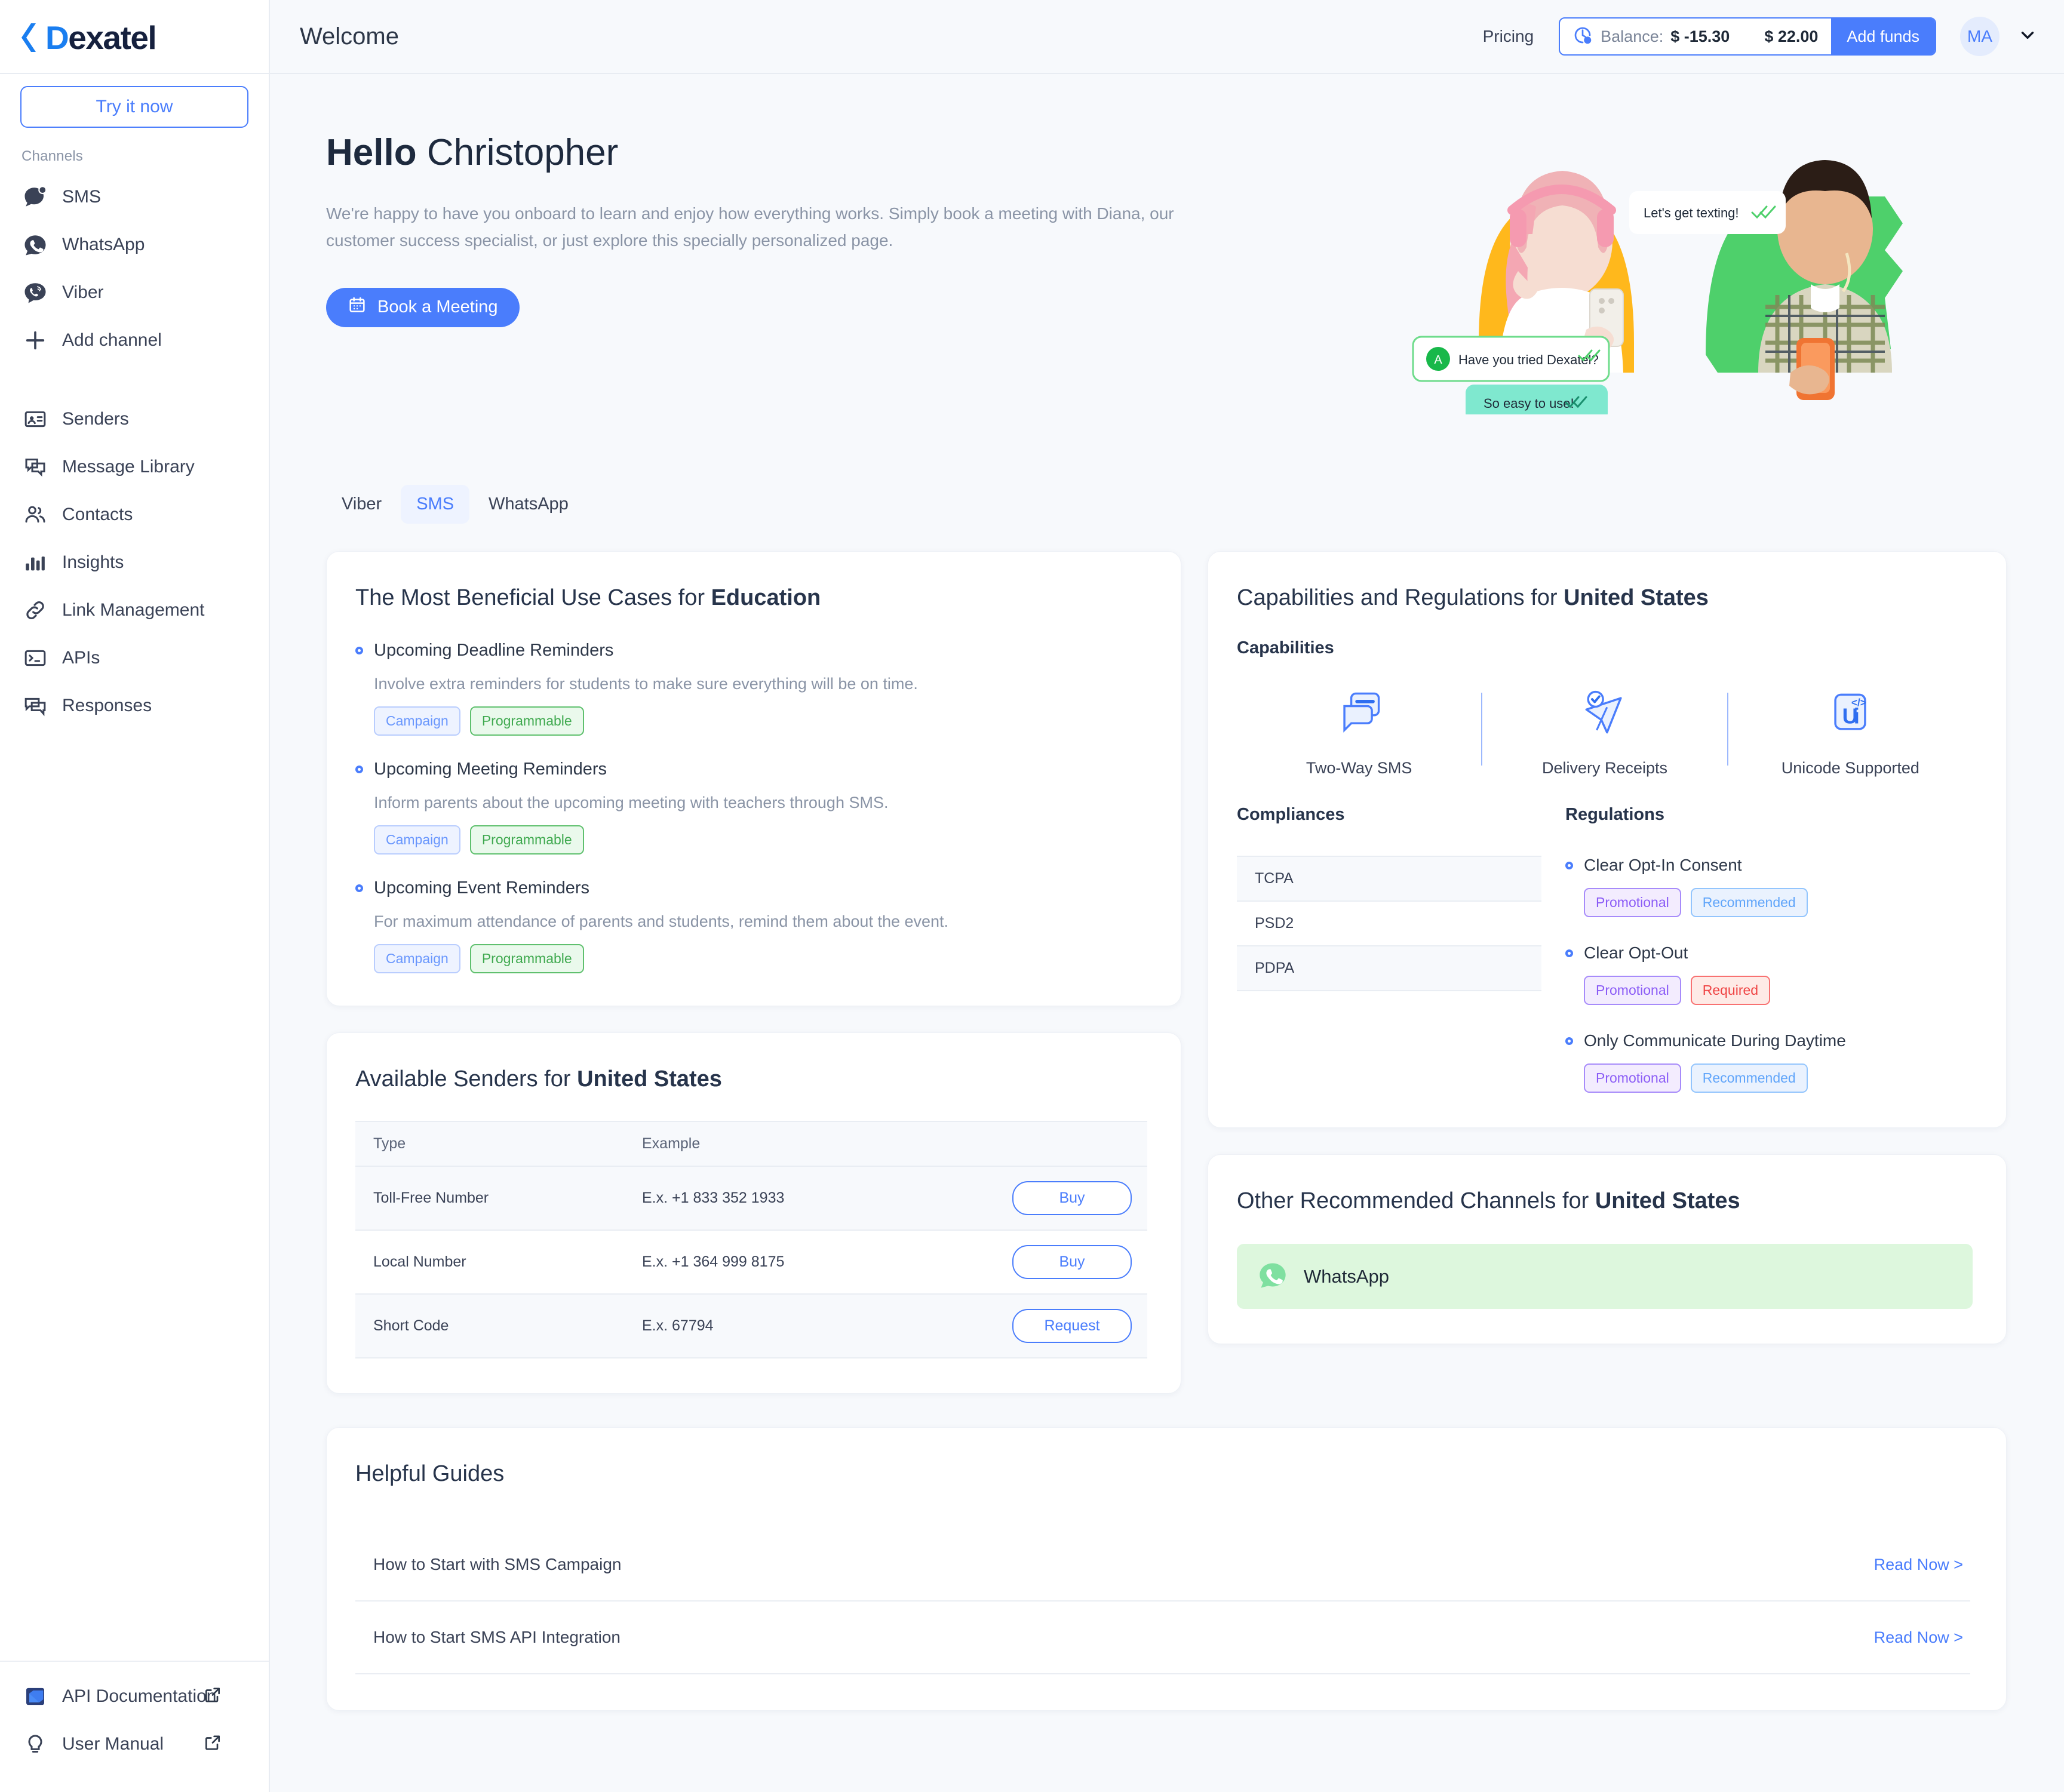  I want to click on calendar-icon, so click(357, 307).